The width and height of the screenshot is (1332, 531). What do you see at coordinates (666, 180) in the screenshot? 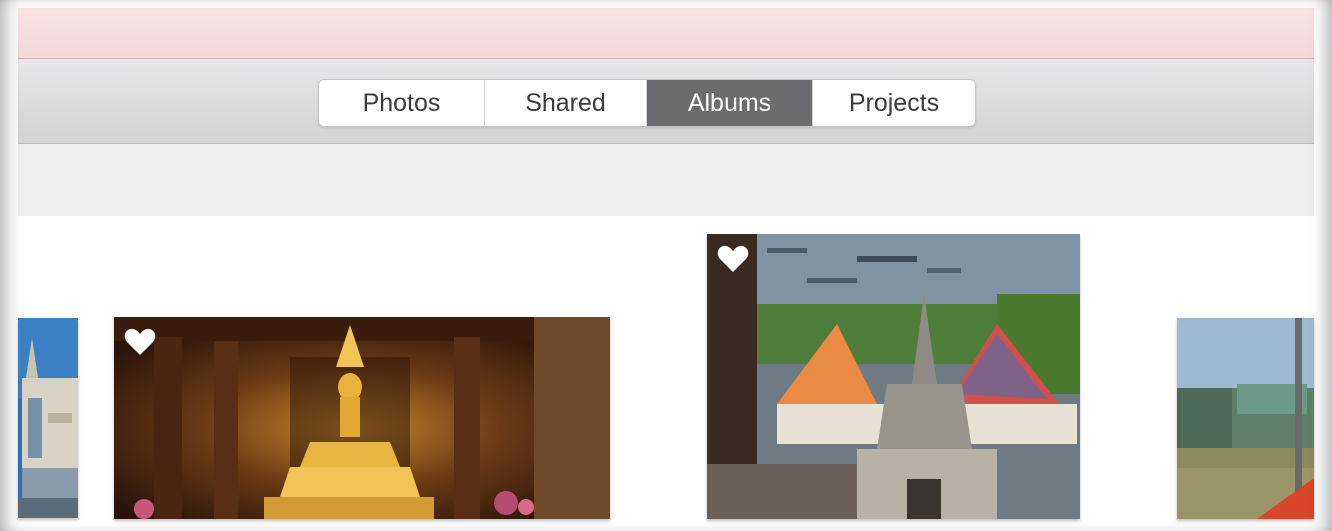
I see `sub-toolbar` at bounding box center [666, 180].